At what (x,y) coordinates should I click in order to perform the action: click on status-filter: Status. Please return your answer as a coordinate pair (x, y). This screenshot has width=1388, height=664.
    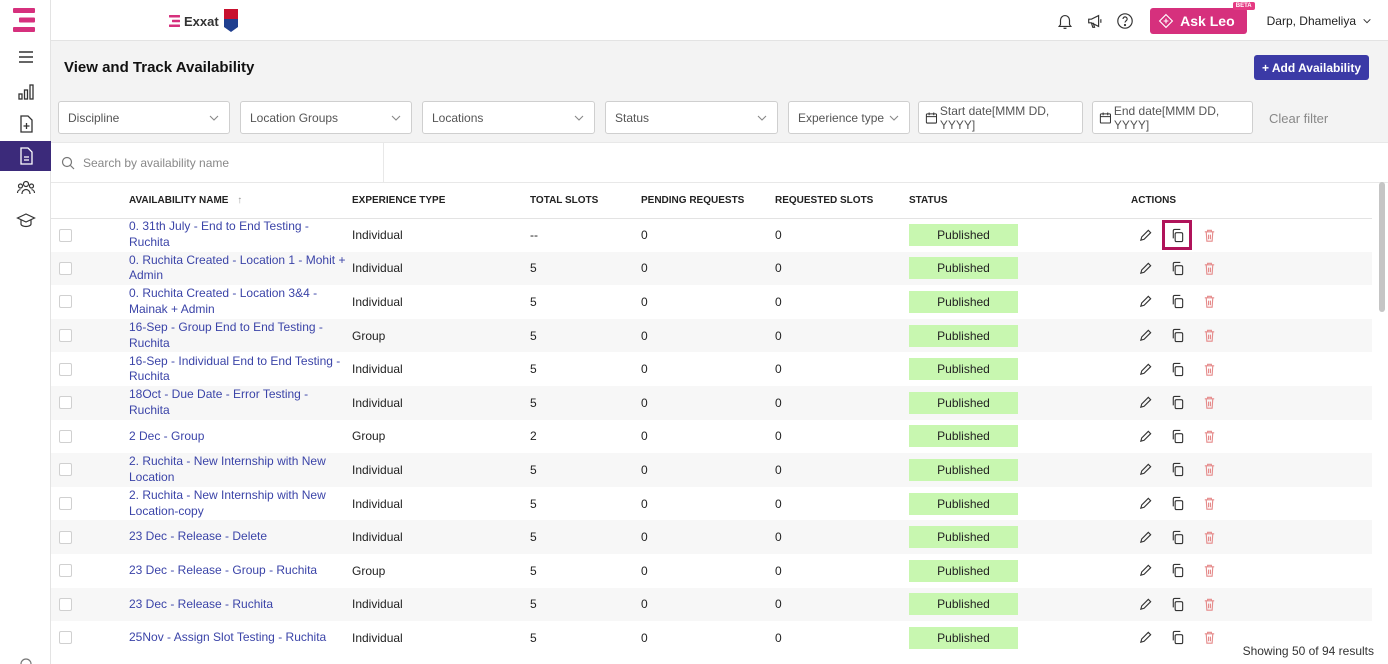
    Looking at the image, I should click on (691, 117).